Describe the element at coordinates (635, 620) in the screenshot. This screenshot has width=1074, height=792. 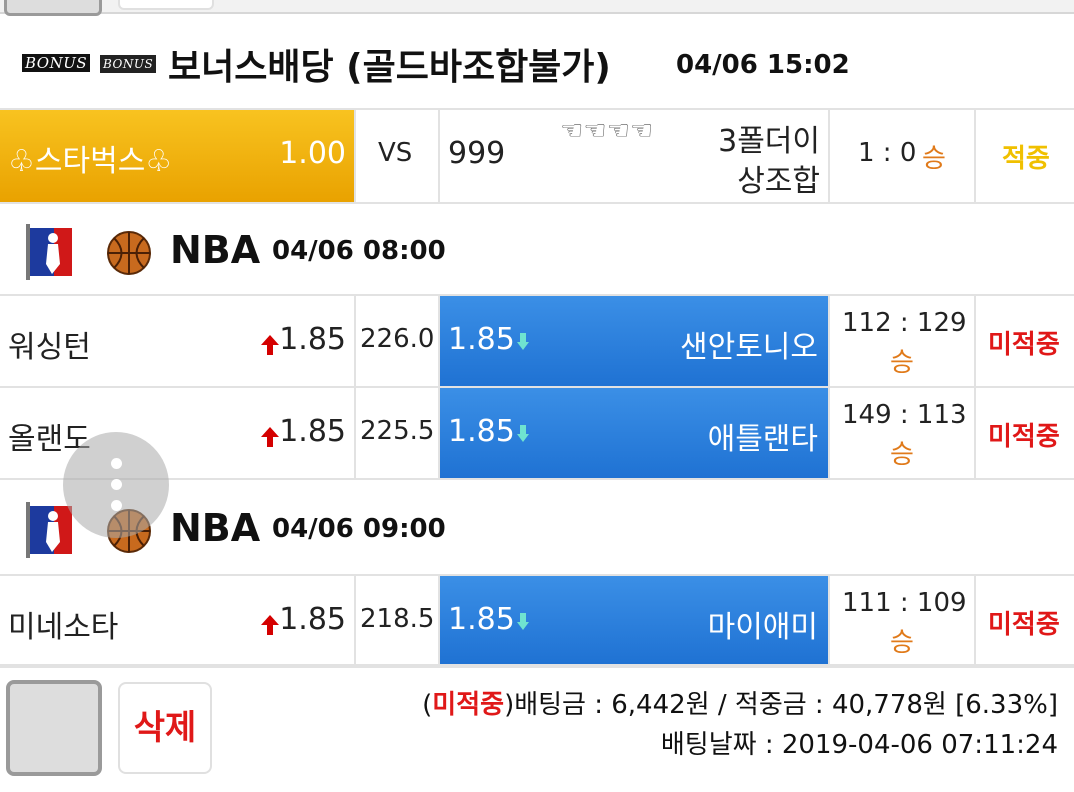
I see `away-pick-selected: 1.85 마이애미` at that location.